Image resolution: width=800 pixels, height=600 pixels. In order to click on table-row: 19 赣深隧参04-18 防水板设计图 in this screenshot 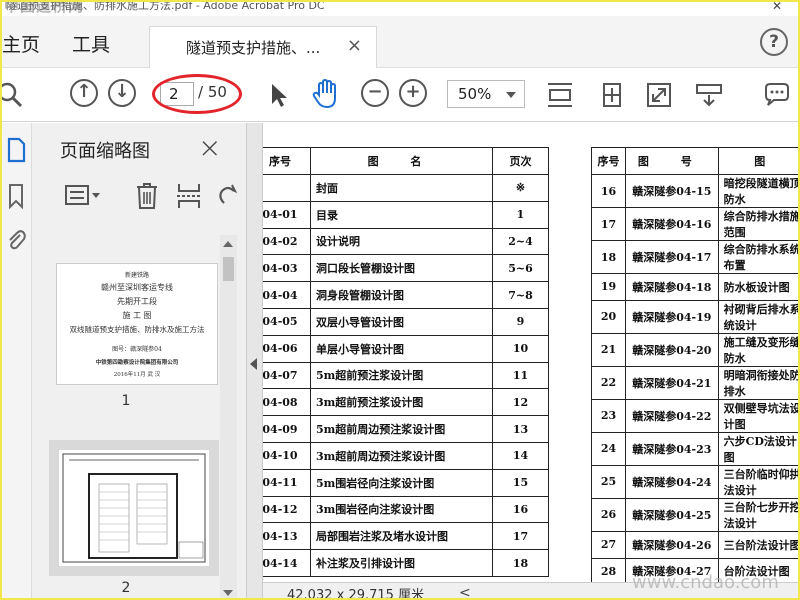, I will do `click(694, 287)`.